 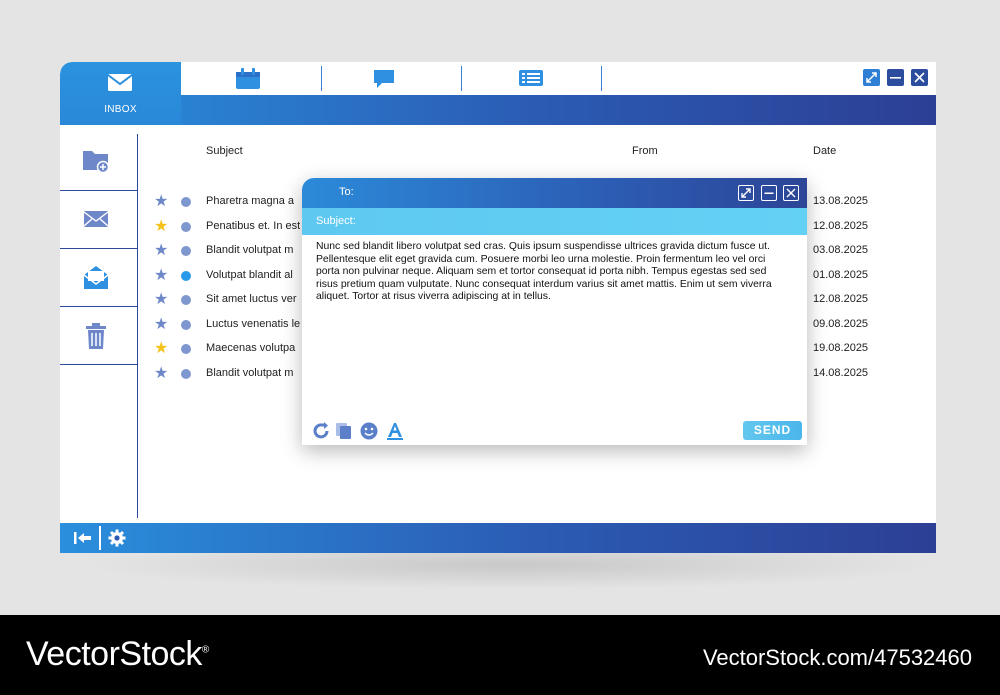 I want to click on bottom-bar, so click(x=498, y=538).